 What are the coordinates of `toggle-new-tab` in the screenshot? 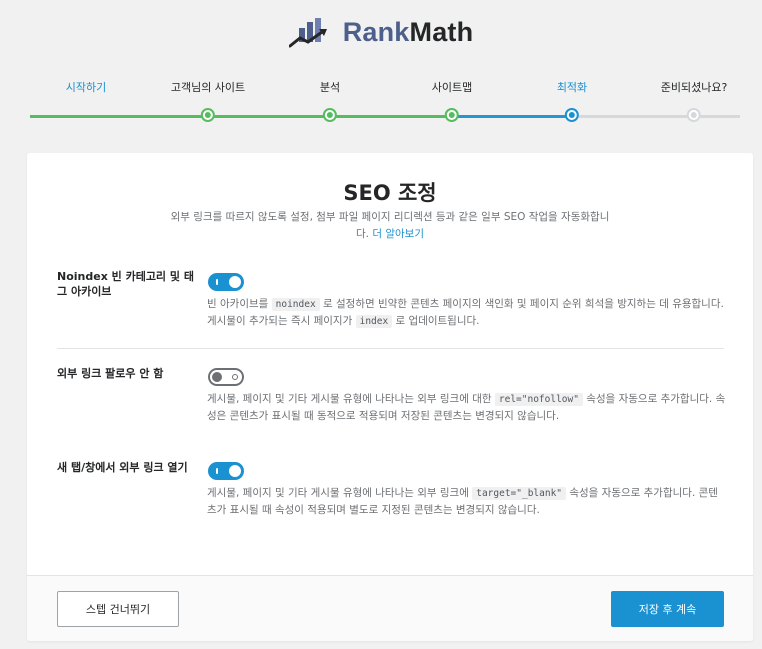 It's located at (226, 471).